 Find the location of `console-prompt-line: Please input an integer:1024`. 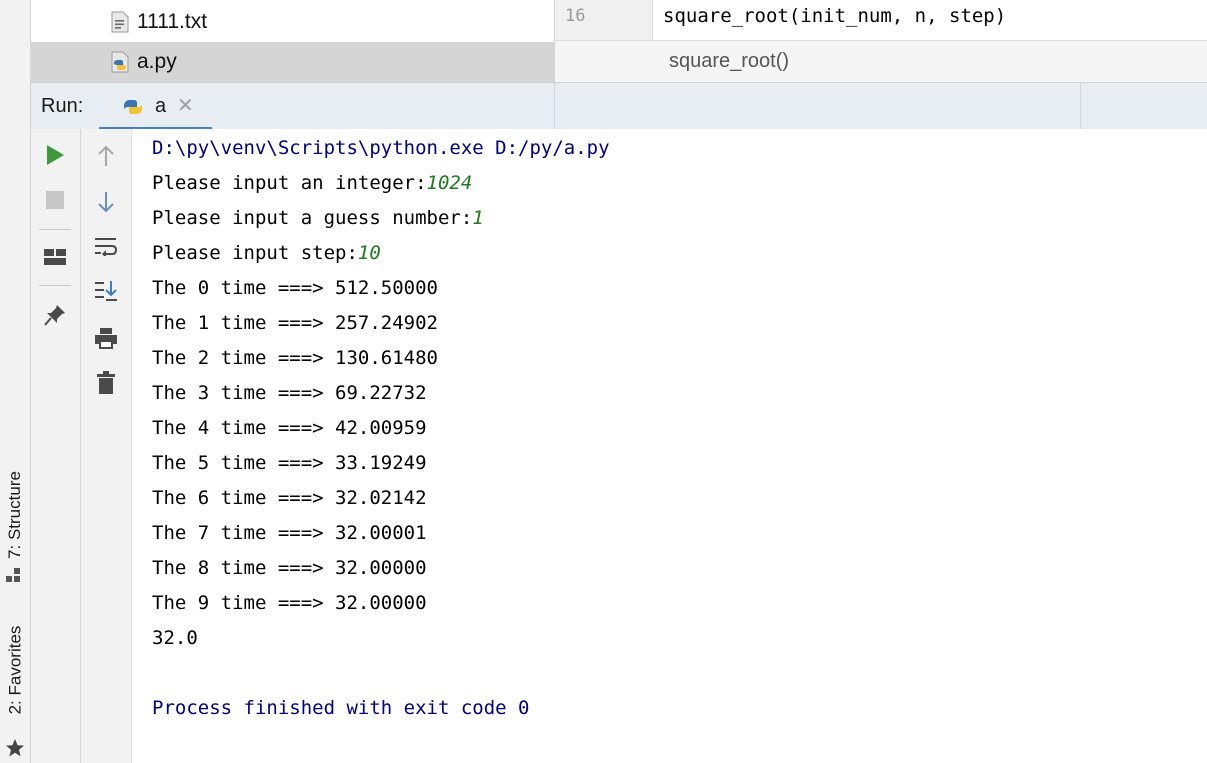

console-prompt-line: Please input an integer:1024 is located at coordinates (312, 183).